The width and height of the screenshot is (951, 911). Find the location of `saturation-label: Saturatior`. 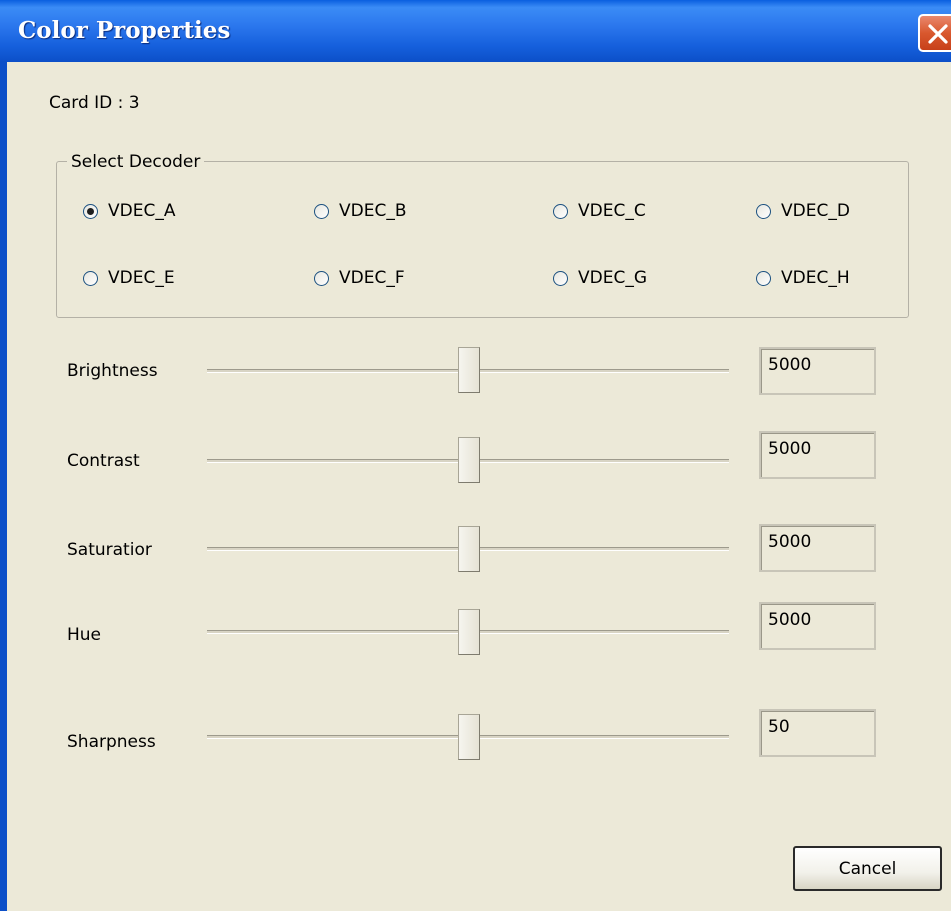

saturation-label: Saturatior is located at coordinates (109, 550).